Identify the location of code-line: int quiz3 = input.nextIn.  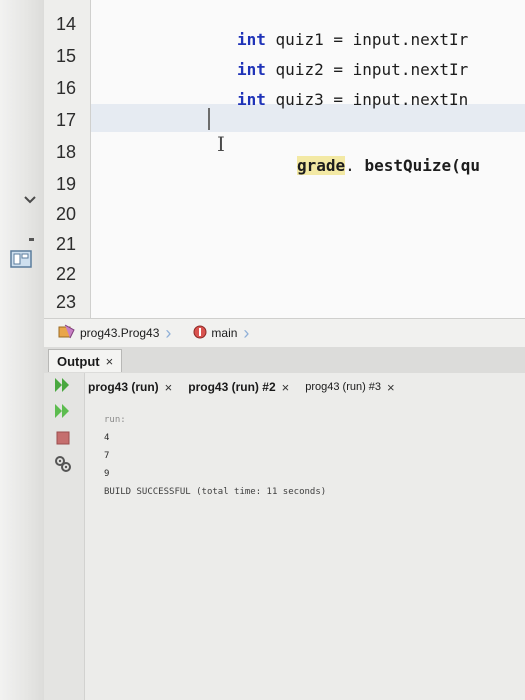
(352, 99).